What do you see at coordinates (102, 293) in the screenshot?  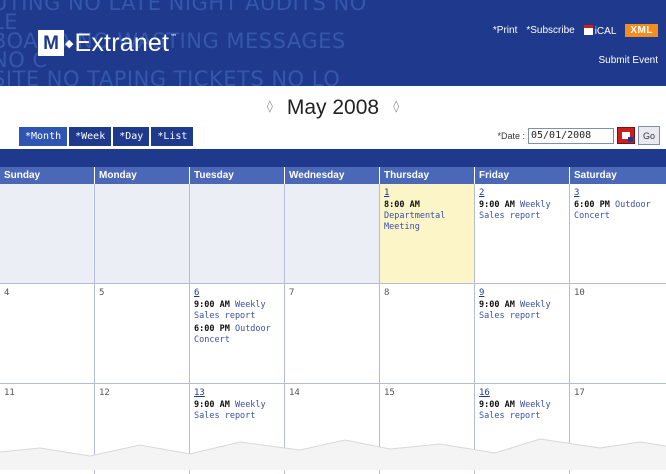 I see `day-number: 5` at bounding box center [102, 293].